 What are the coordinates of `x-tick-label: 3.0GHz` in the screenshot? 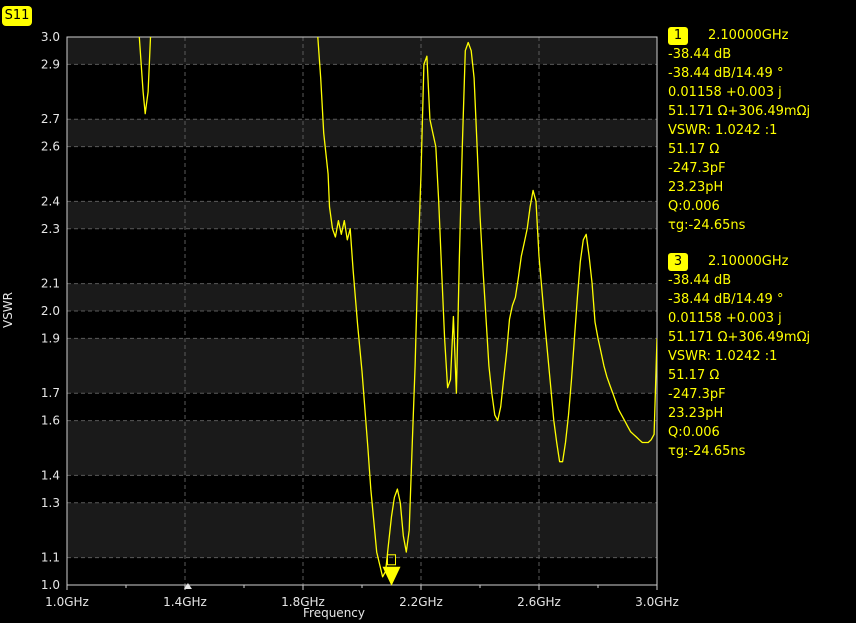 It's located at (657, 602).